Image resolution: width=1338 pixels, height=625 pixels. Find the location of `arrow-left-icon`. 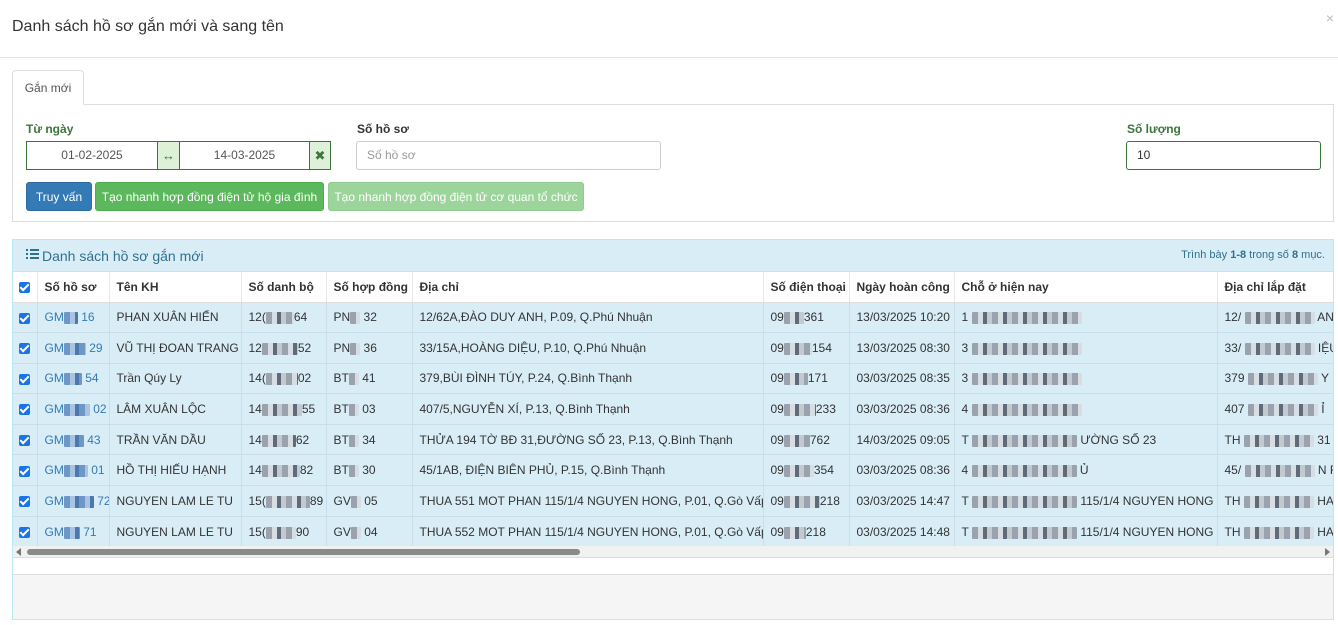

arrow-left-icon is located at coordinates (18, 552).